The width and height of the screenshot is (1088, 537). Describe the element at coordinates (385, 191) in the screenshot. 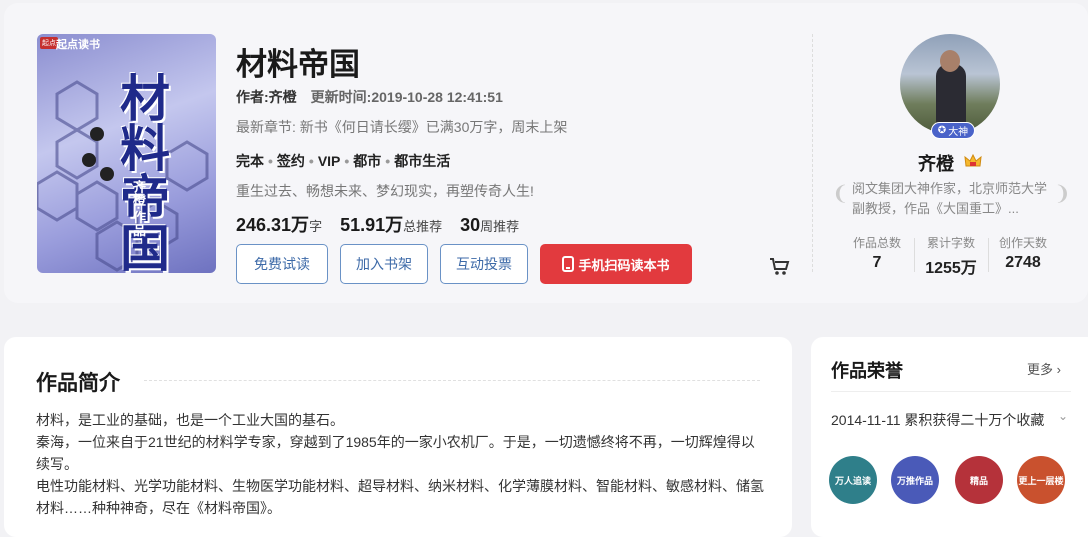

I see `book-tagline: 重生过去、畅想未来、梦幻现实，再塑传奇人生!` at that location.